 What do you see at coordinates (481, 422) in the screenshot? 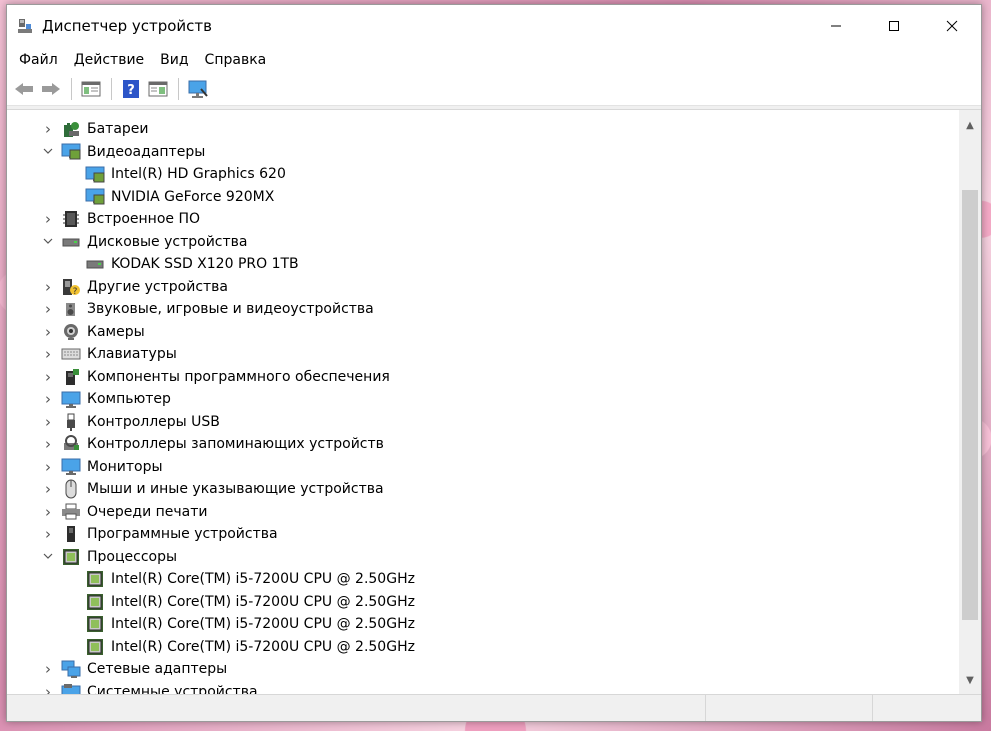
I see `tree-category-row: › Контроллеры USB` at bounding box center [481, 422].